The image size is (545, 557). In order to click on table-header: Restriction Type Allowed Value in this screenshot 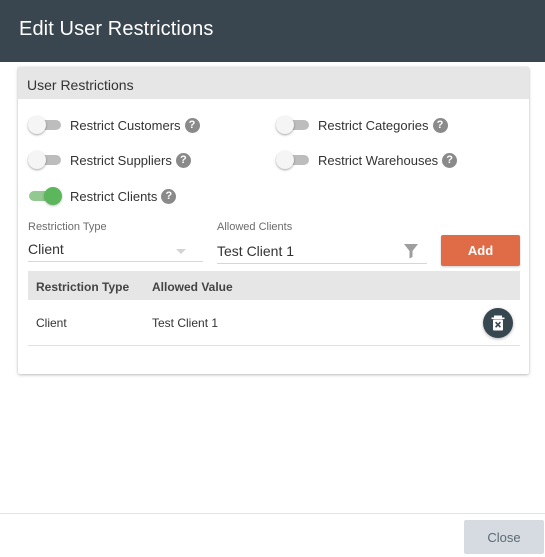, I will do `click(274, 285)`.